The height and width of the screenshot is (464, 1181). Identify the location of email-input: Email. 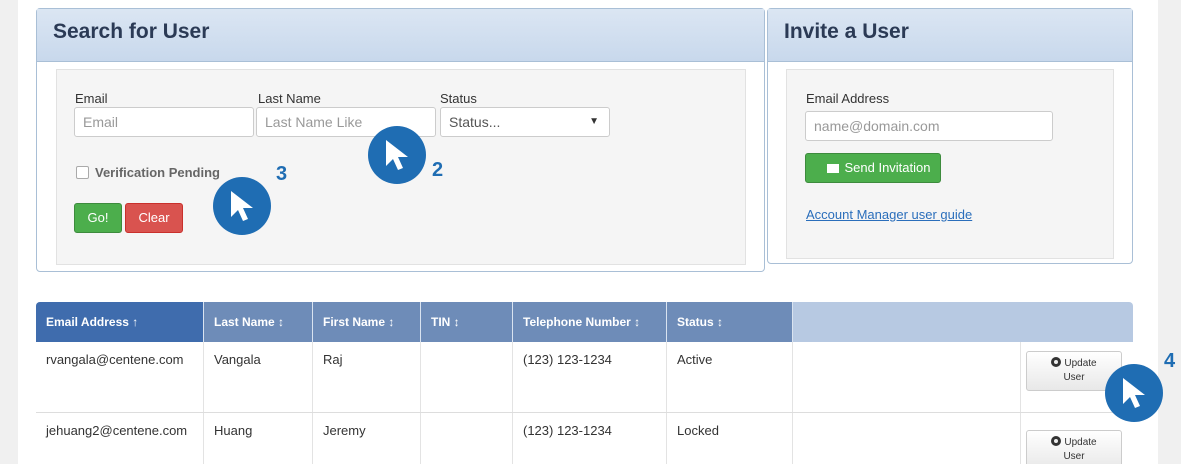
(164, 122).